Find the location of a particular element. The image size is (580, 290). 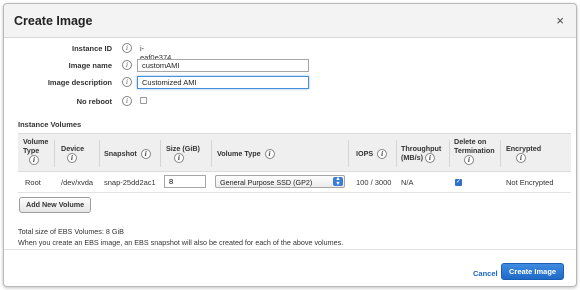

col-size-label: Size (GiB) is located at coordinates (183, 148).